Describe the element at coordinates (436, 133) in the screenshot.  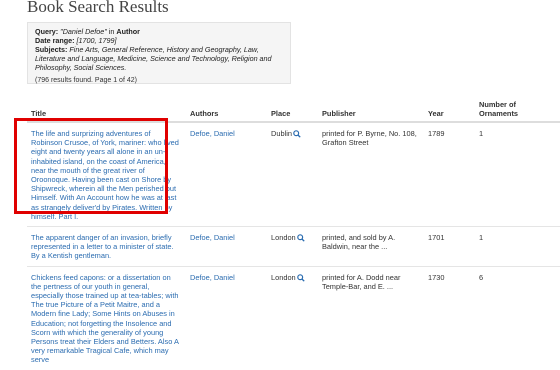
I see `year-text: 1789` at that location.